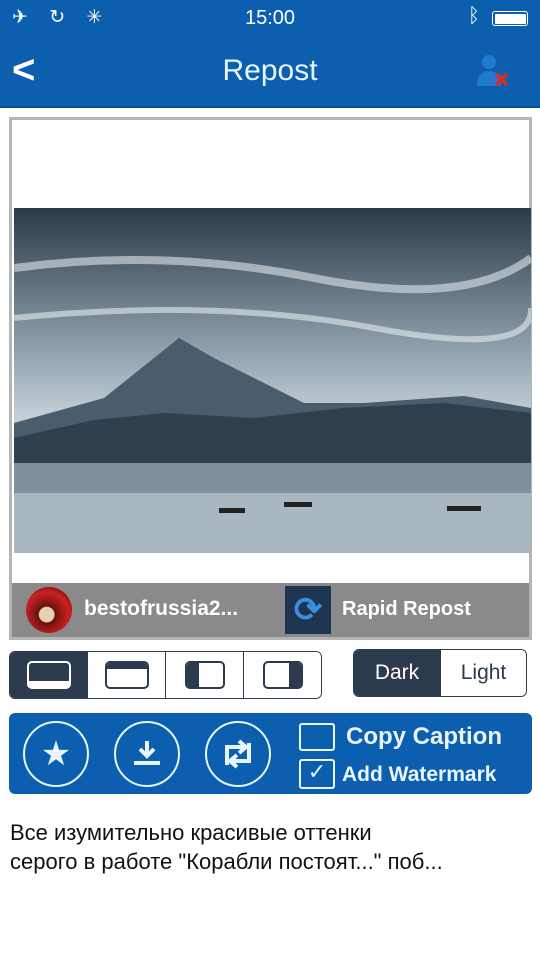  What do you see at coordinates (510, 18) in the screenshot?
I see `battery-icon` at bounding box center [510, 18].